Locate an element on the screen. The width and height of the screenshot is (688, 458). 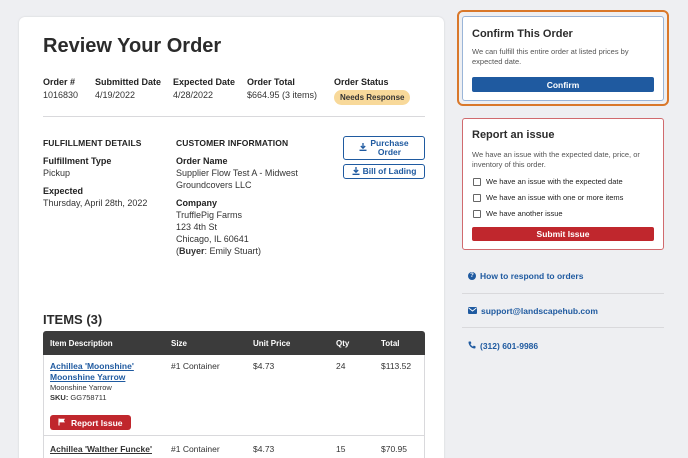
item-total: $70.95 is located at coordinates (394, 449).